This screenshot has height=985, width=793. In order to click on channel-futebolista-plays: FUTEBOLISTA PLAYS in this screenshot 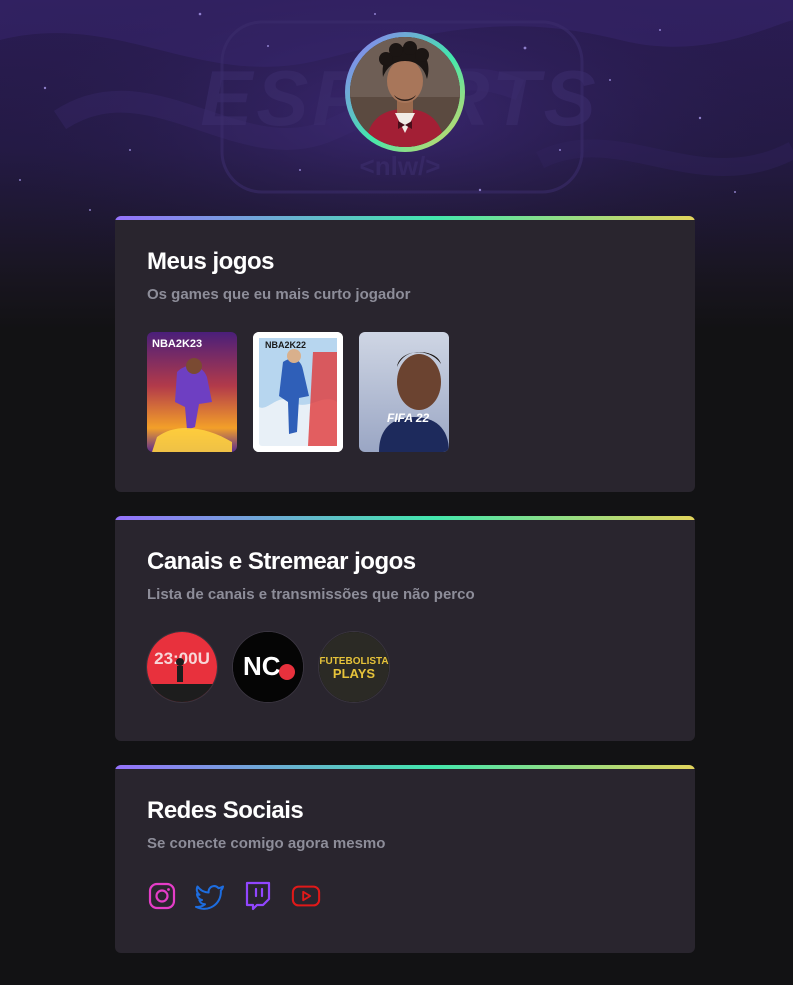, I will do `click(354, 667)`.